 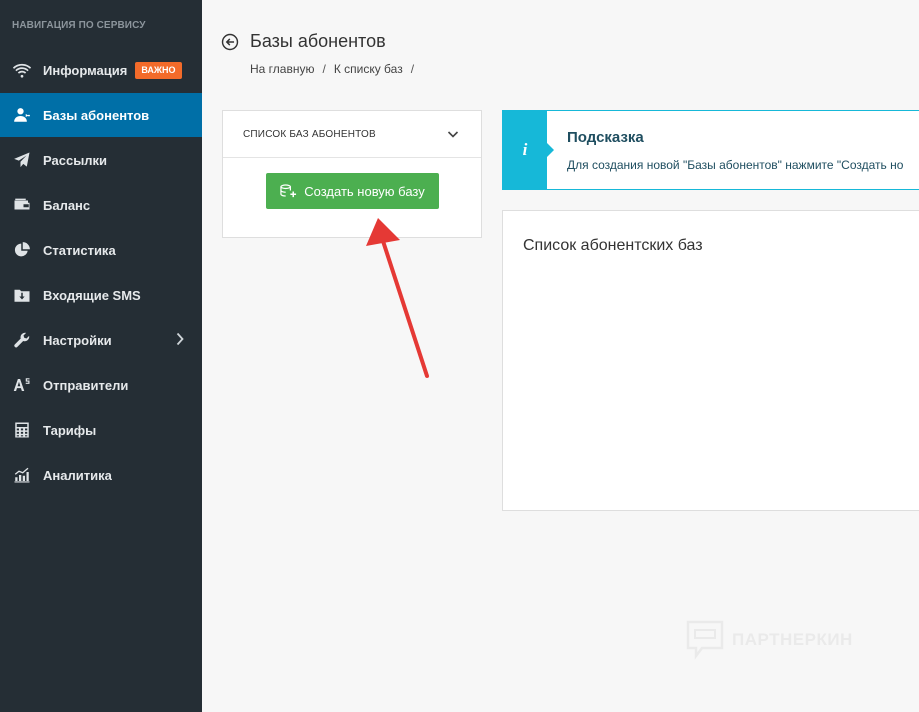 I want to click on breadcrumb-bases-link: К списку баз, so click(x=368, y=69).